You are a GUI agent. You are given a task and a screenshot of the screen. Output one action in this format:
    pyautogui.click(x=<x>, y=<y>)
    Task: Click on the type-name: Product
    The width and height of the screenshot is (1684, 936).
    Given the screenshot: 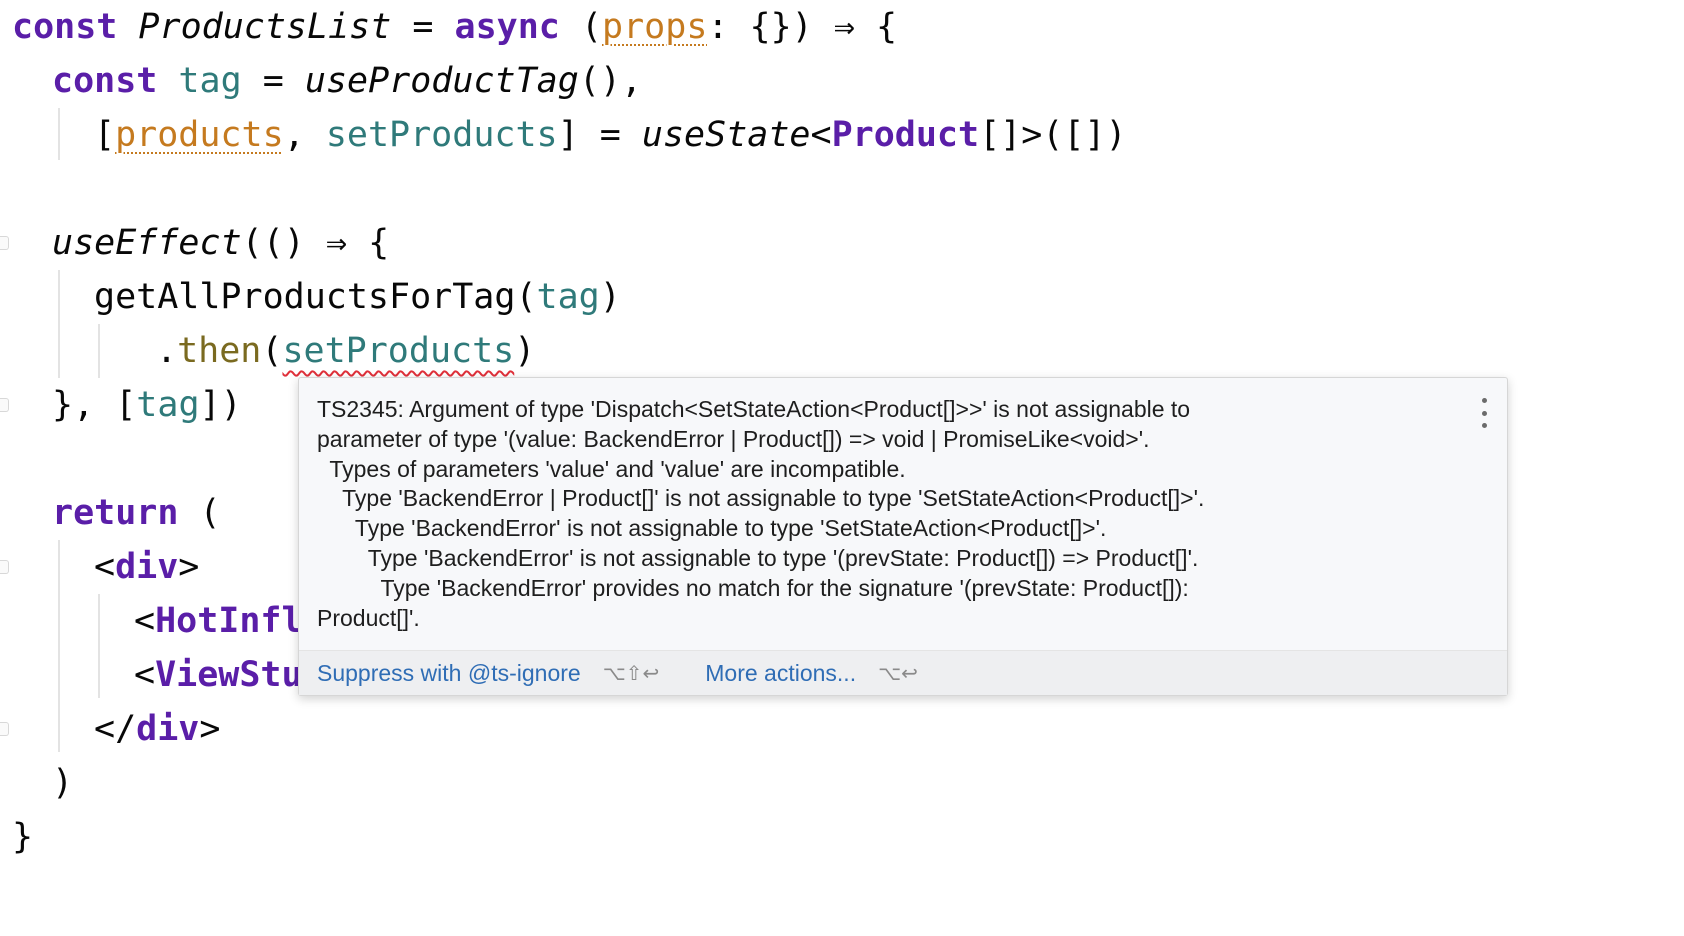 What is the action you would take?
    pyautogui.click(x=905, y=135)
    